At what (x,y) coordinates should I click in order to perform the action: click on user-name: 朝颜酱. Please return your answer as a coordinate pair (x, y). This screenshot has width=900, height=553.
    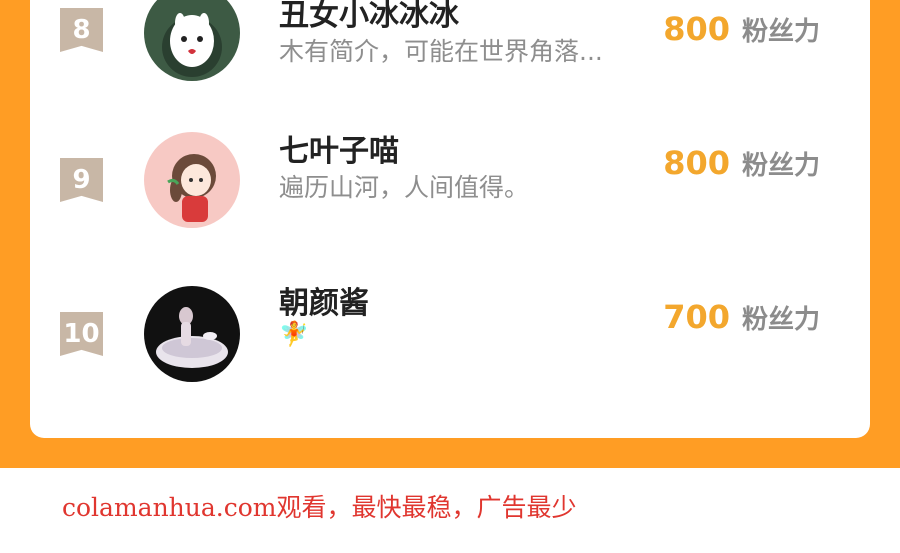
    Looking at the image, I should click on (324, 300).